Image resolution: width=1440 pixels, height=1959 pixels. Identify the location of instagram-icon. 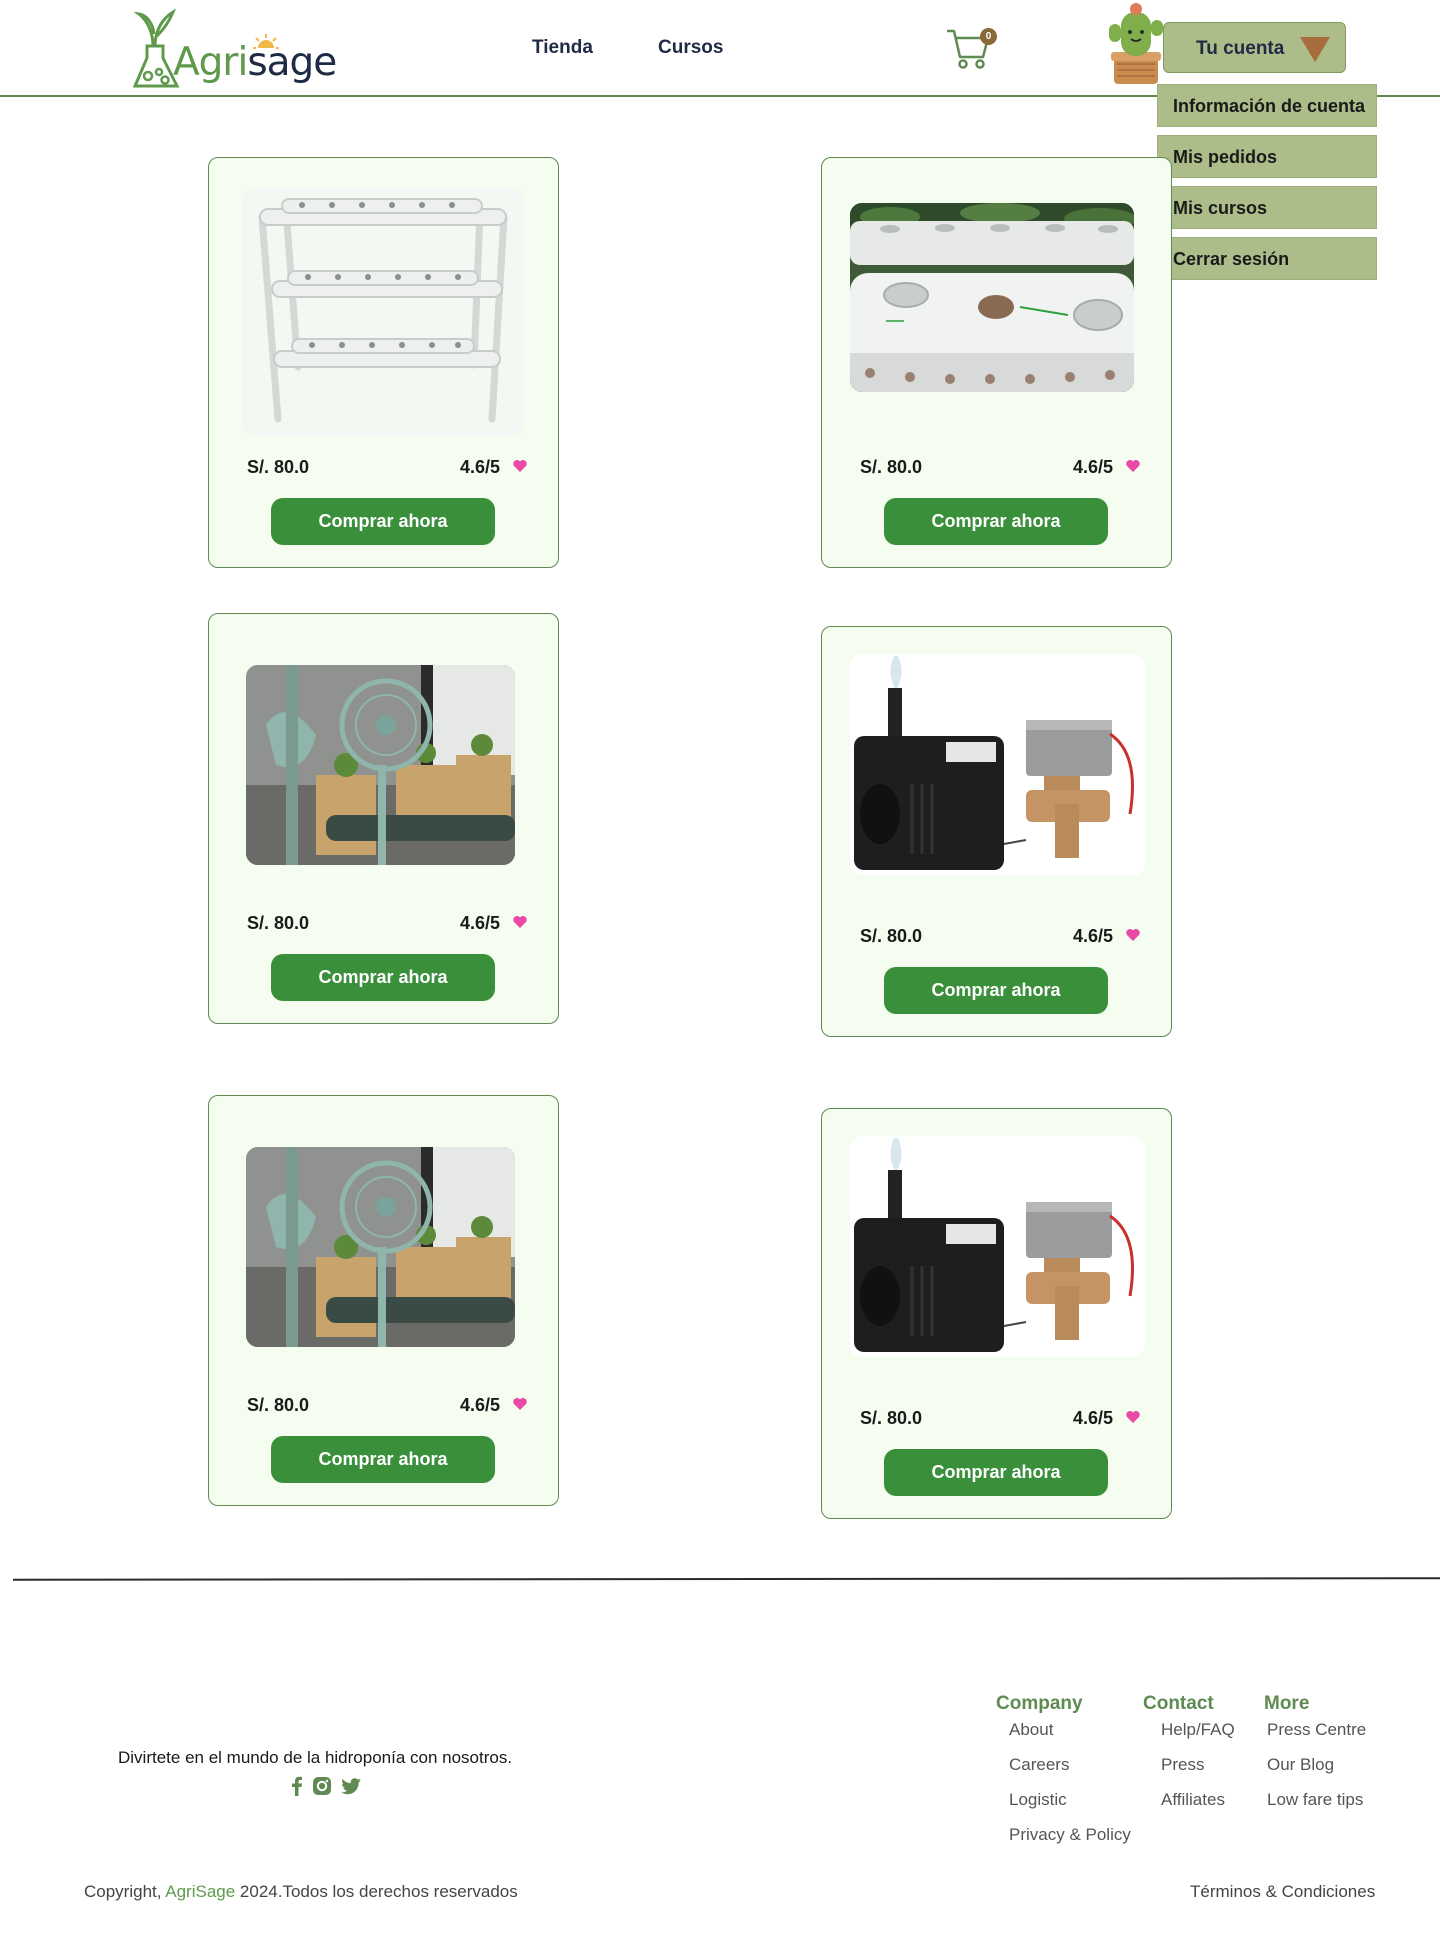
(322, 1786).